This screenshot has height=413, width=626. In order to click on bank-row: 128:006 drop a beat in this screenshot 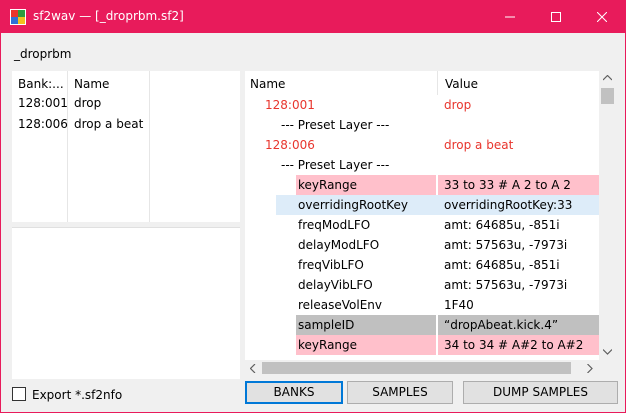, I will do `click(126, 127)`.